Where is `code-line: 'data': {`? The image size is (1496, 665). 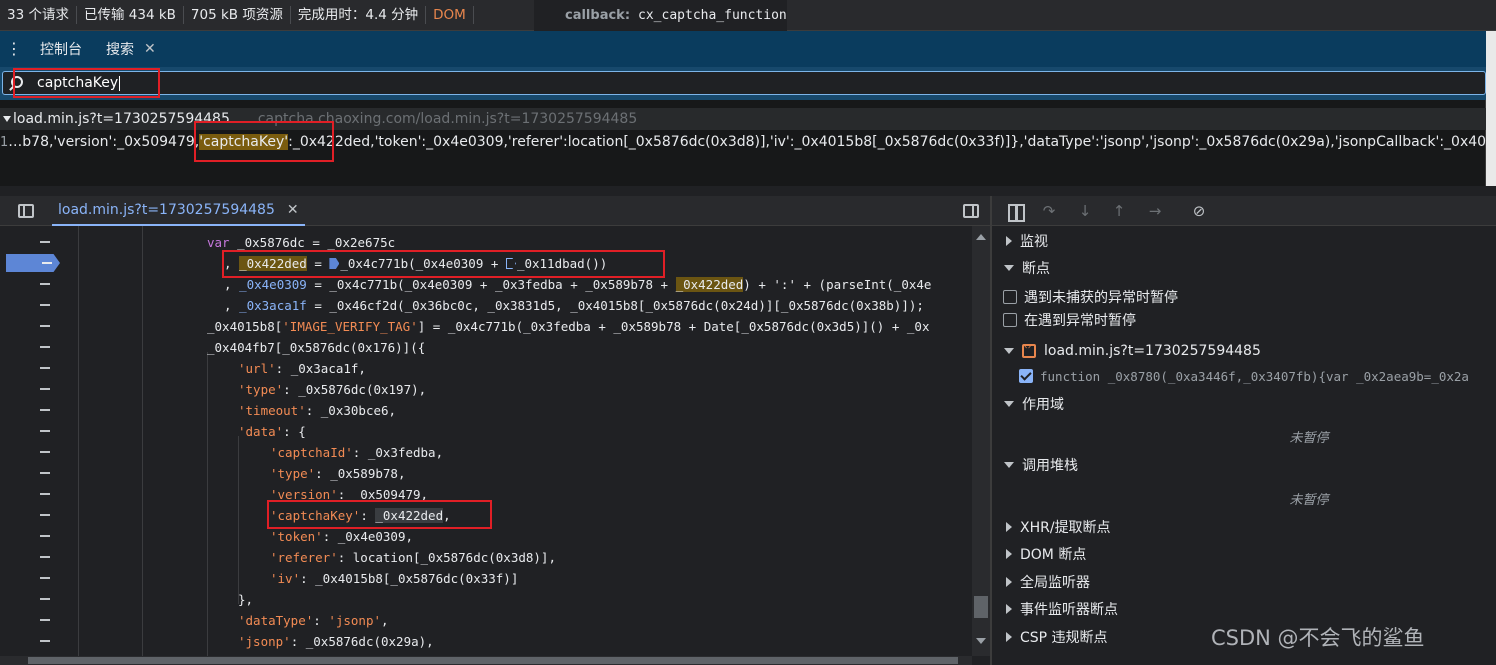
code-line: 'data': { is located at coordinates (272, 431).